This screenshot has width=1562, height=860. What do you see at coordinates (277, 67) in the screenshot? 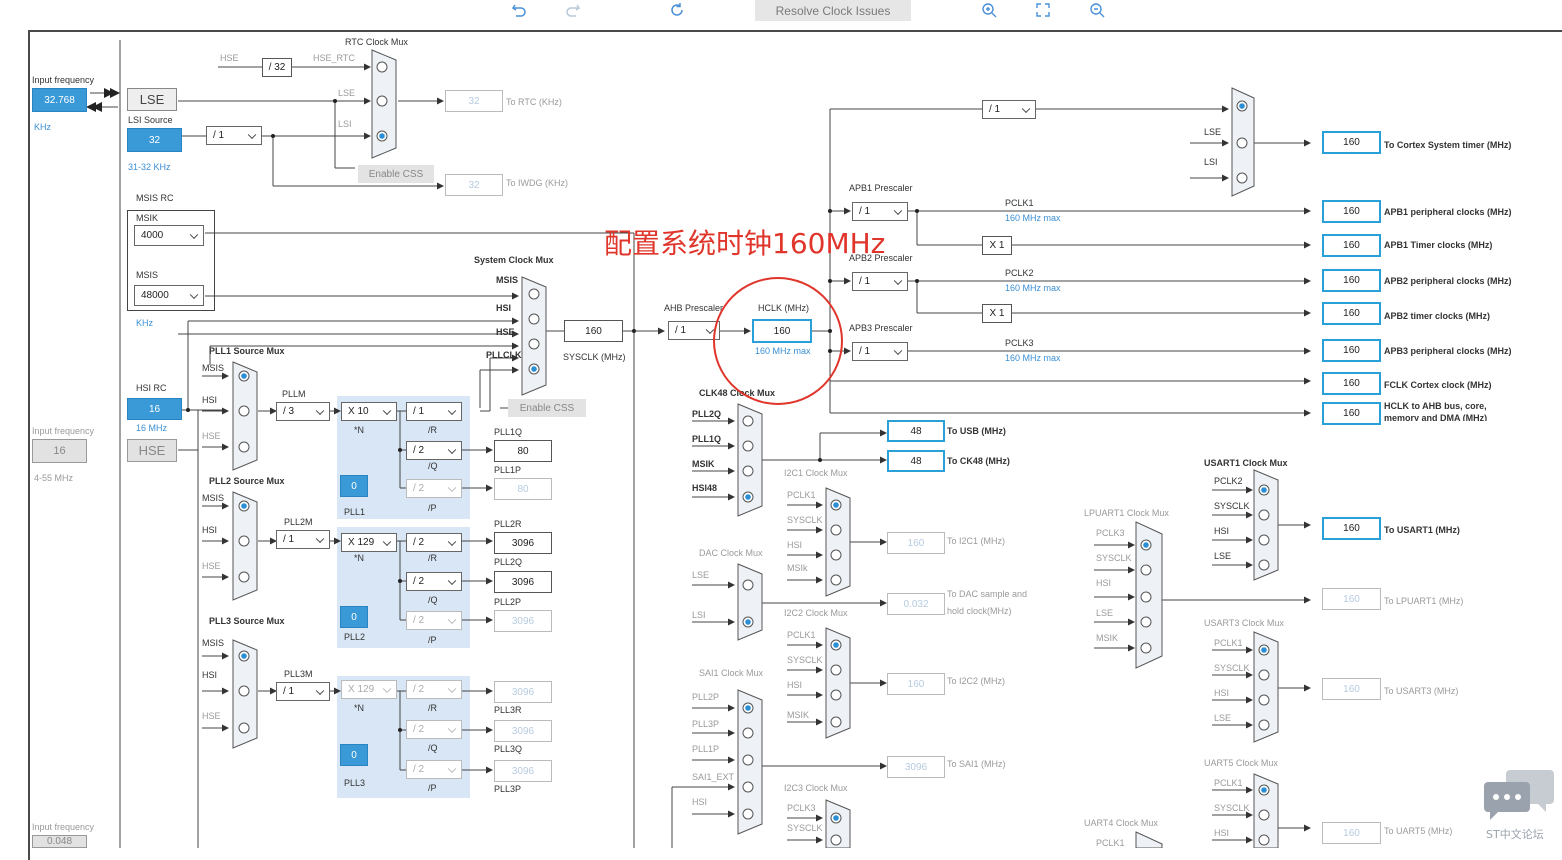
I see `rtc-hse-divider: / 32` at bounding box center [277, 67].